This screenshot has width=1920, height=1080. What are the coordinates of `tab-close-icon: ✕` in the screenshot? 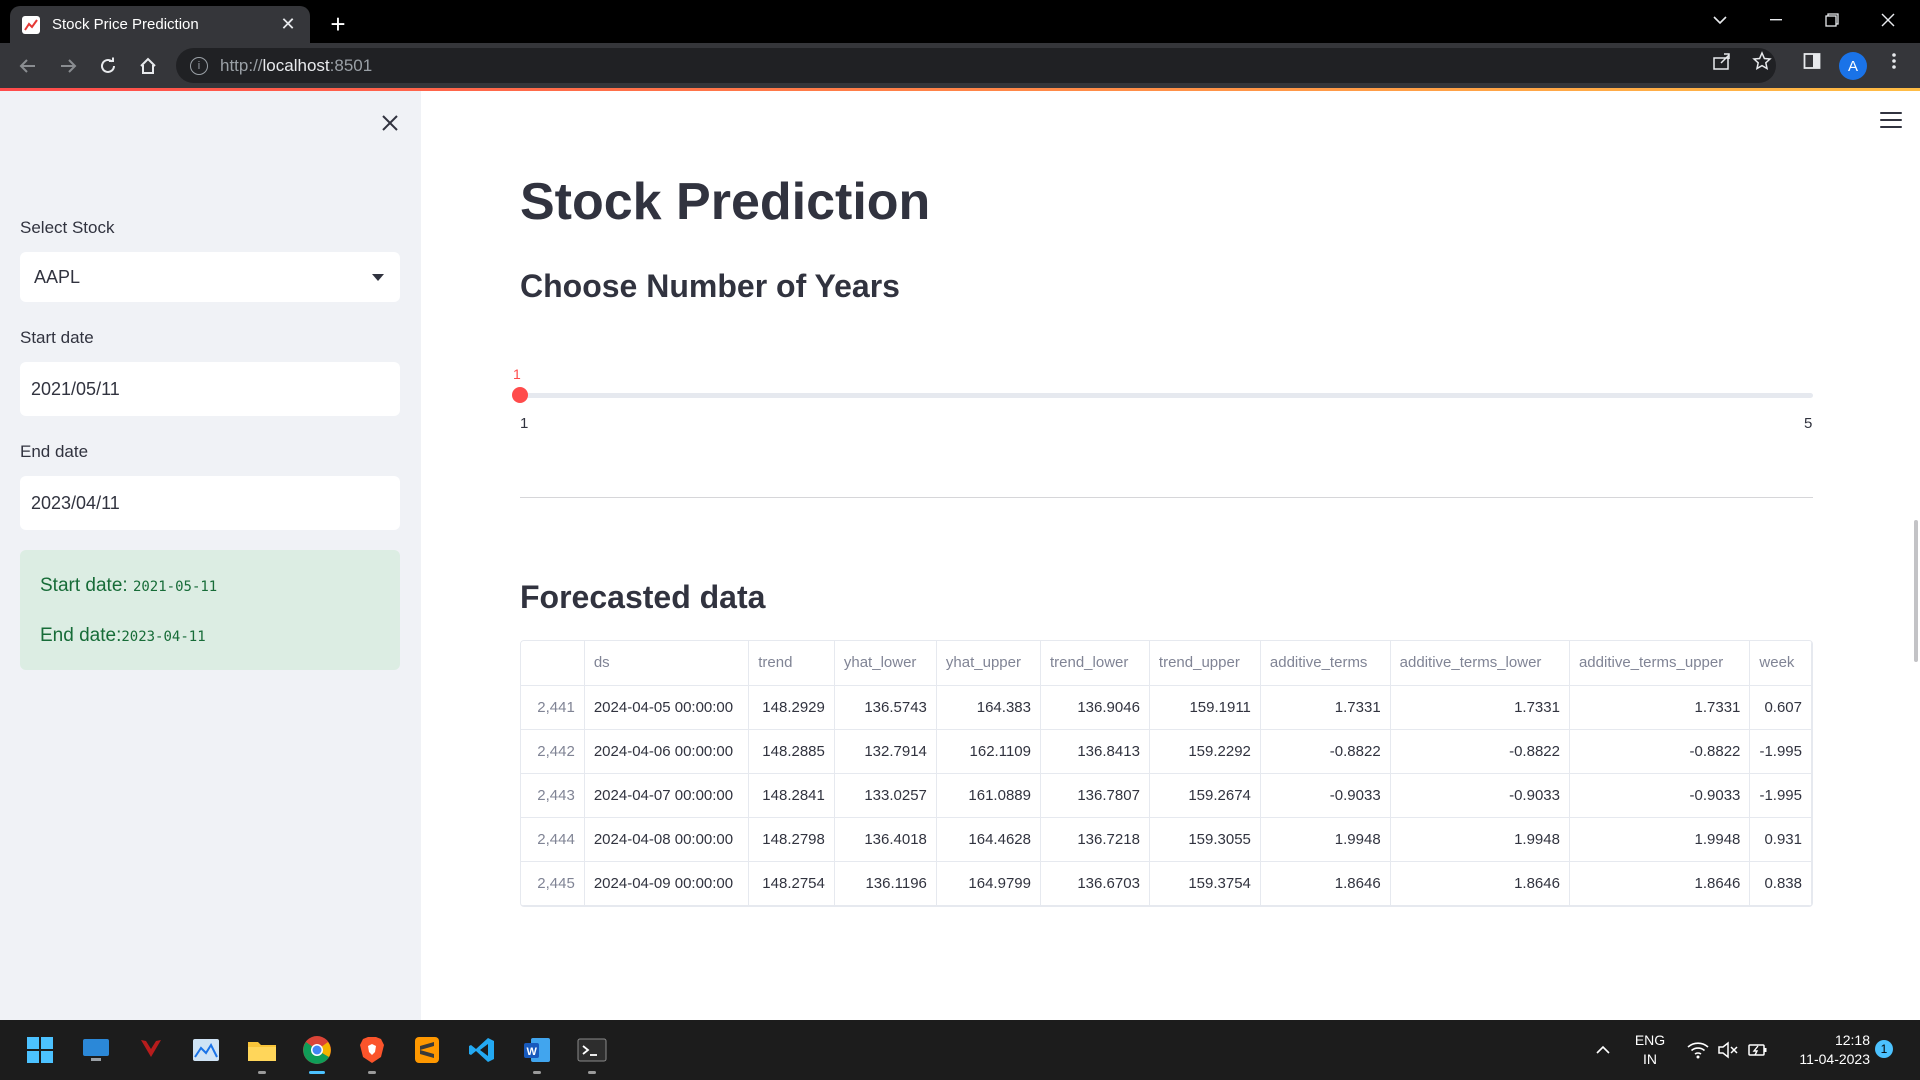 It's located at (288, 24).